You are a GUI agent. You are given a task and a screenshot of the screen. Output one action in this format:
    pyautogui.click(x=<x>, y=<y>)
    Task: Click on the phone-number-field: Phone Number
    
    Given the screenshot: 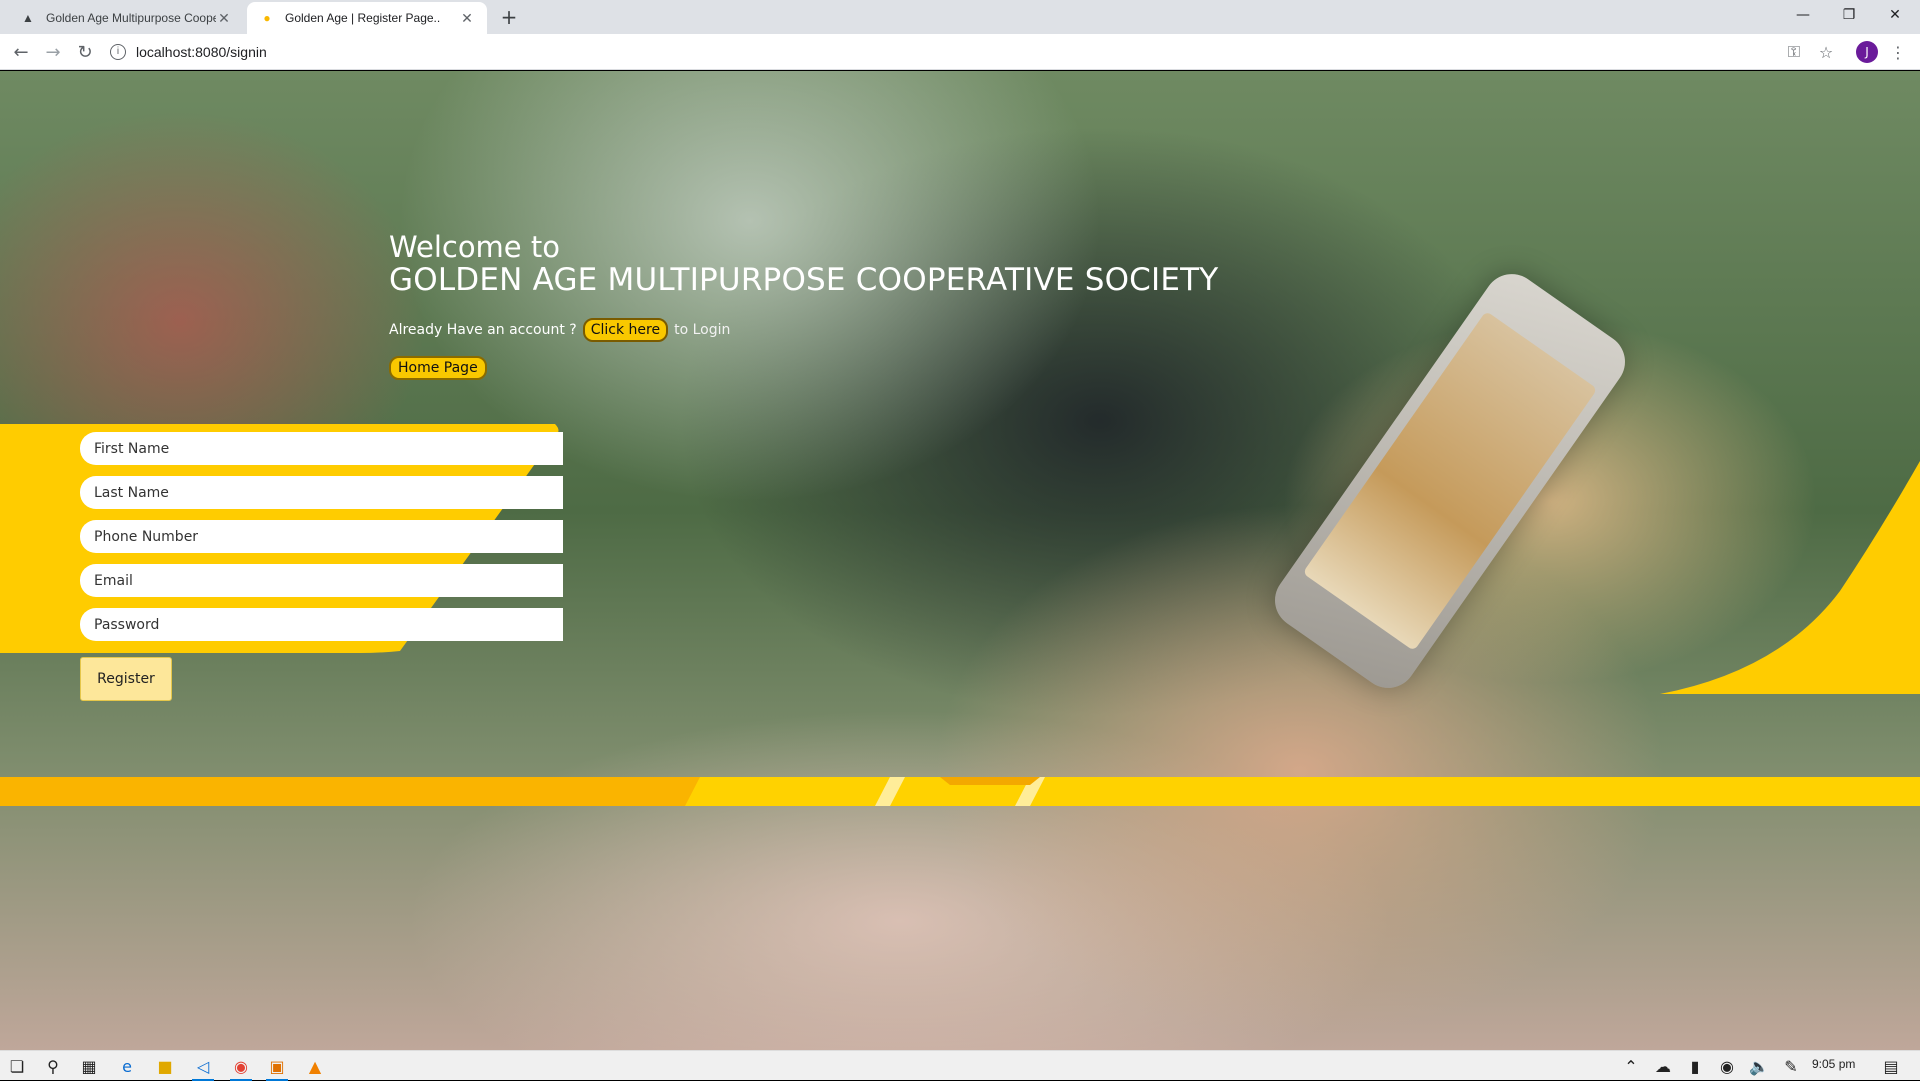 What is the action you would take?
    pyautogui.click(x=321, y=536)
    